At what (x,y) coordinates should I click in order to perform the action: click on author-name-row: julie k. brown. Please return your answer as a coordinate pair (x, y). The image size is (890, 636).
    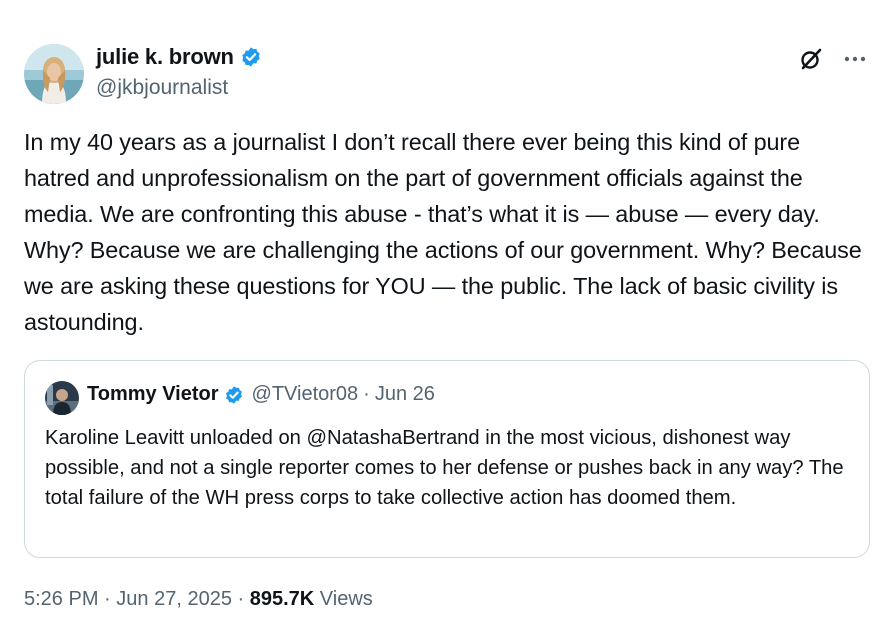
    Looking at the image, I should click on (179, 57).